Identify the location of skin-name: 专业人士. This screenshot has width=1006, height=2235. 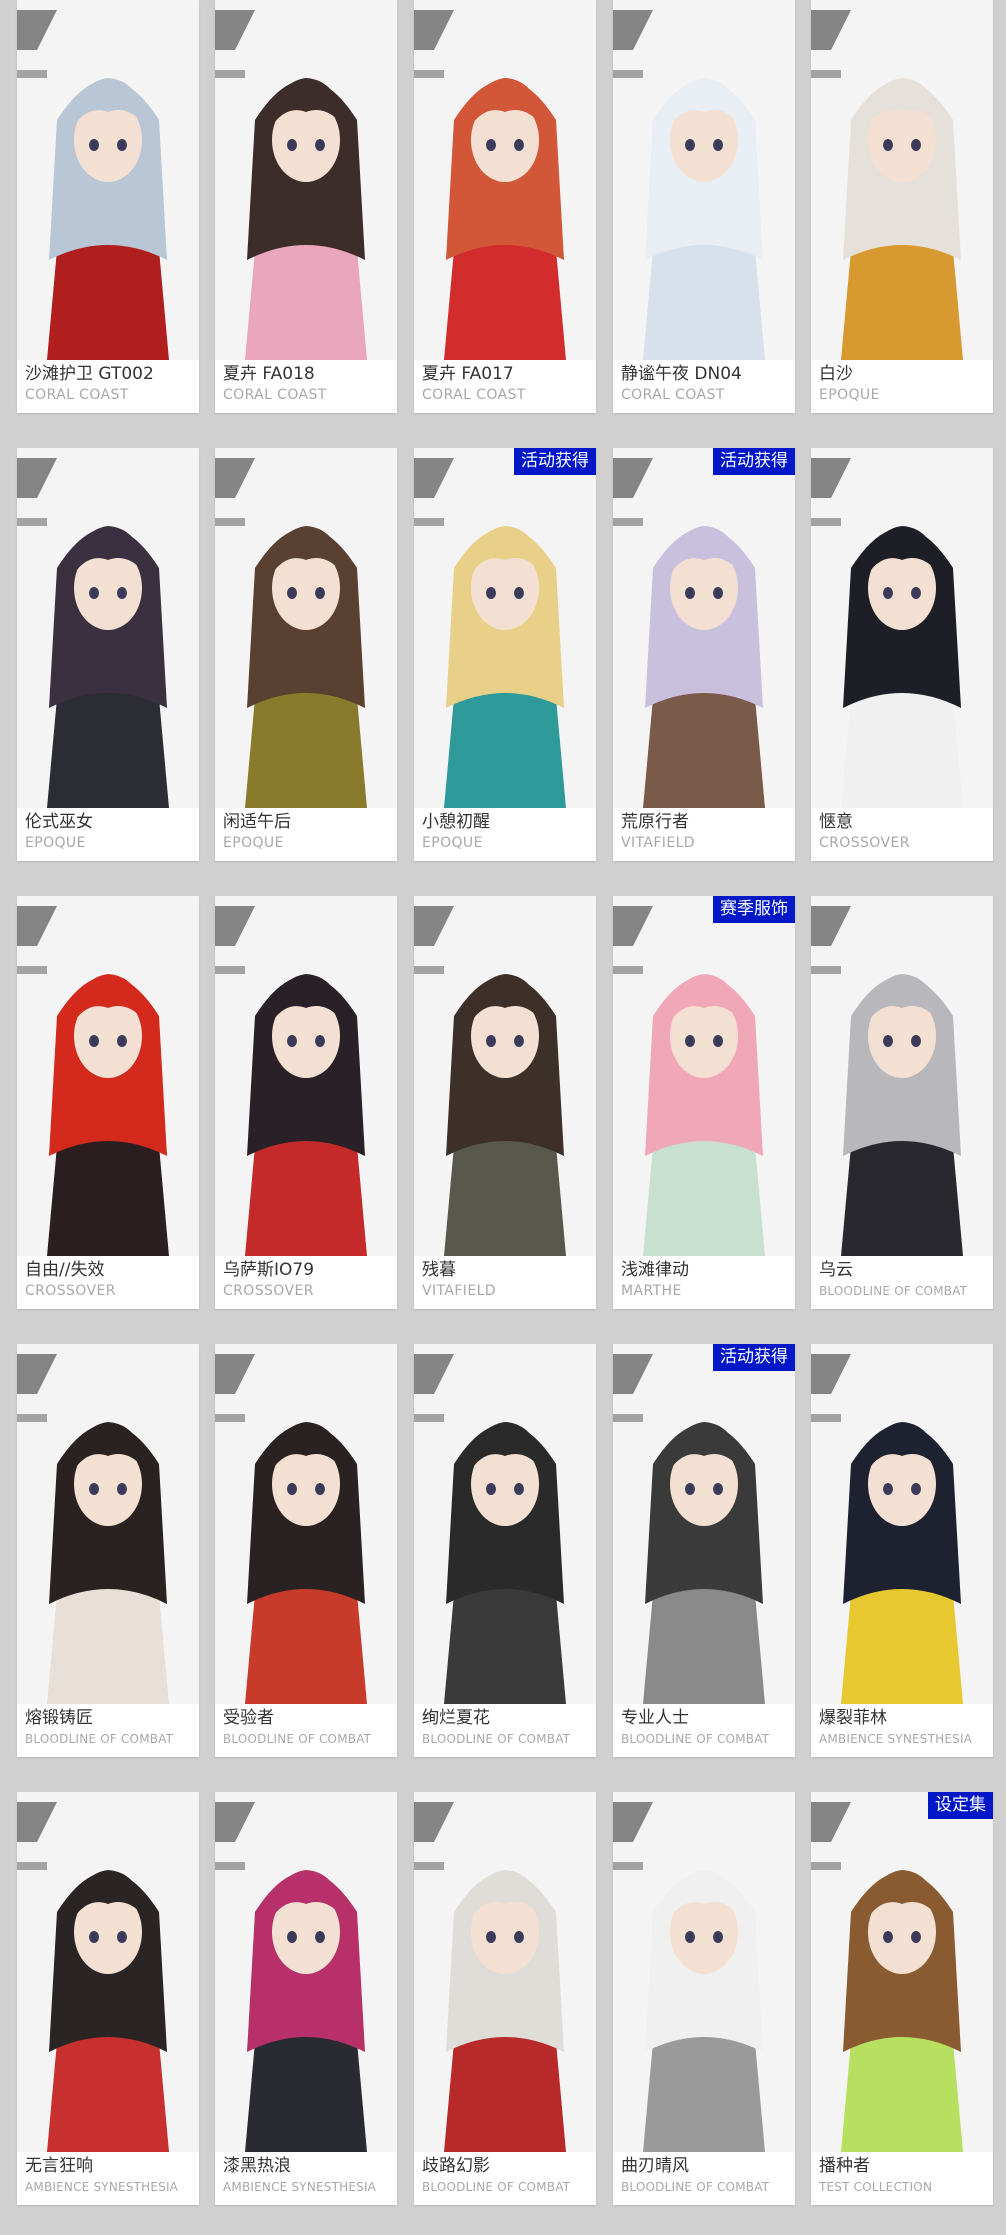
(655, 1718).